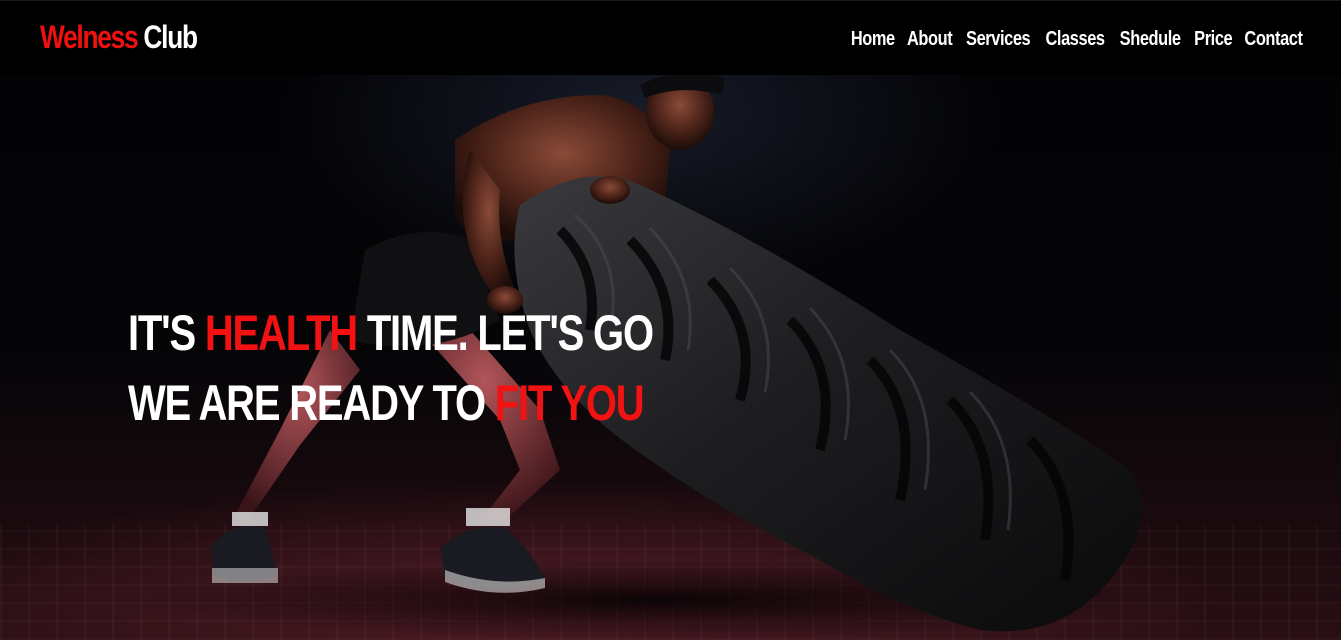 Image resolution: width=1341 pixels, height=640 pixels. Describe the element at coordinates (1213, 39) in the screenshot. I see `nav-price-link: Price` at that location.